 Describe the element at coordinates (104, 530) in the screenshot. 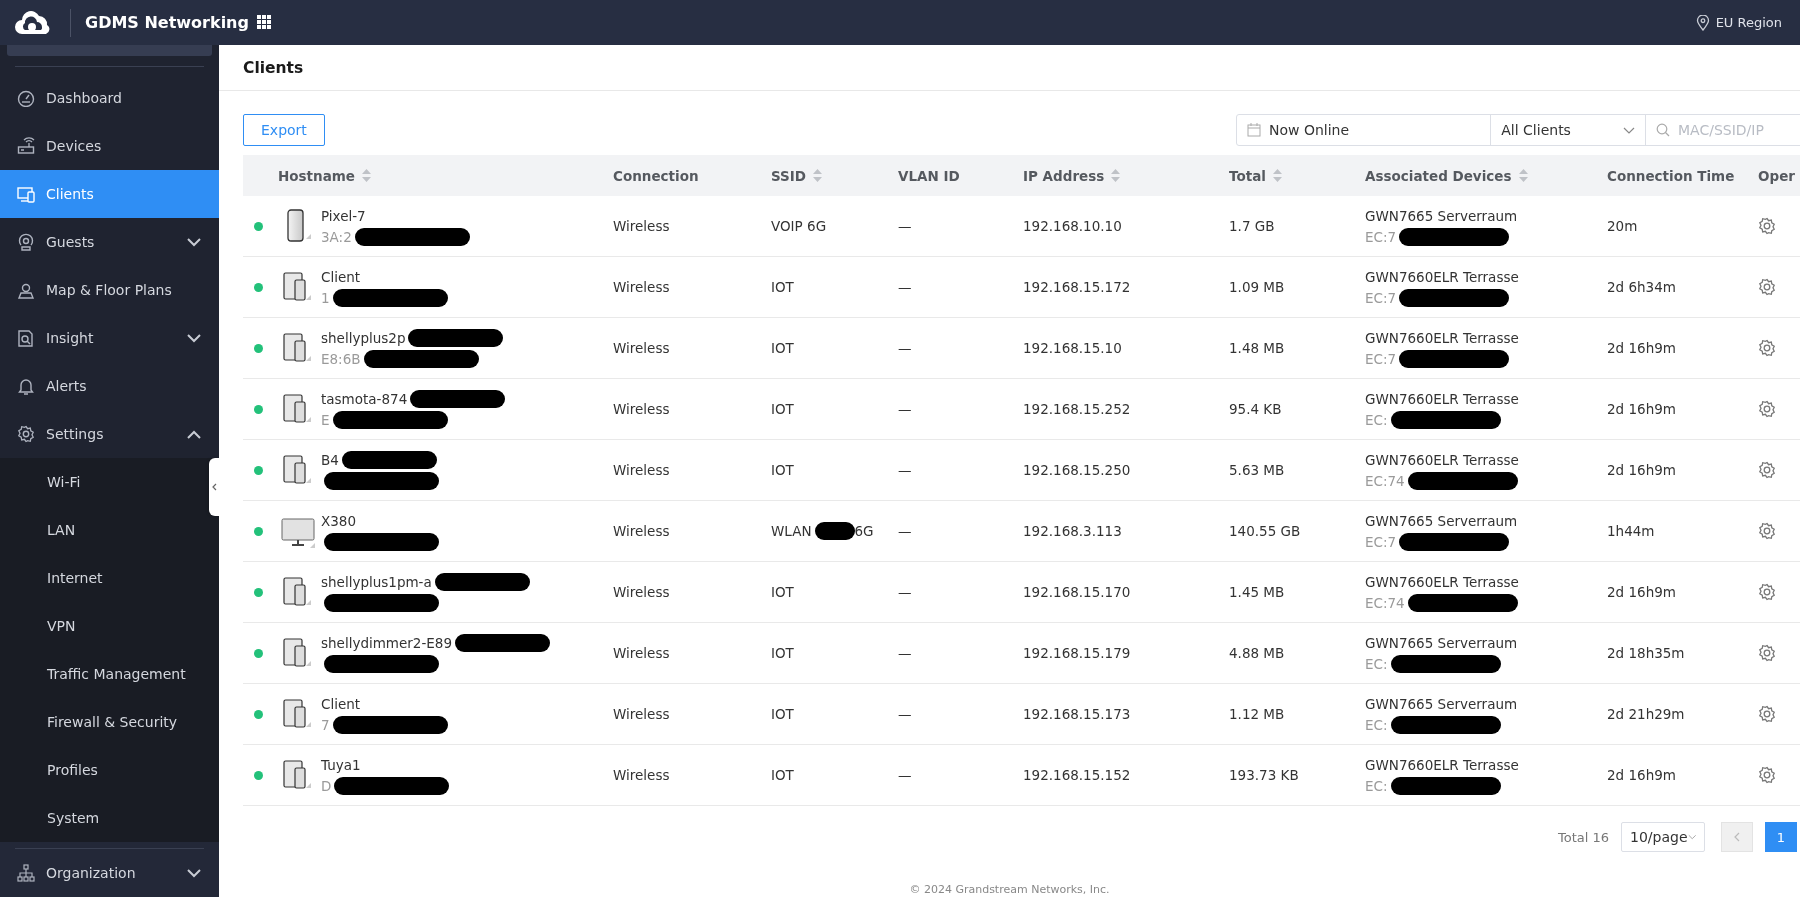

I see `submenu-item: LAN` at that location.